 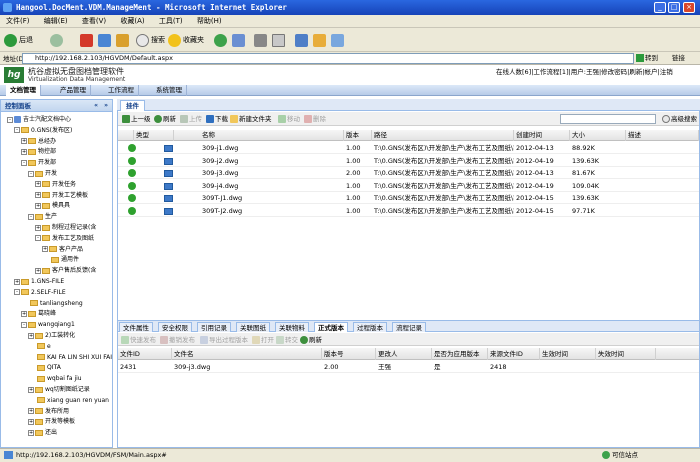 What do you see at coordinates (408, 367) in the screenshot?
I see `version-row: 2431 309-j3.dwg 2.00 王强 是 2418` at bounding box center [408, 367].